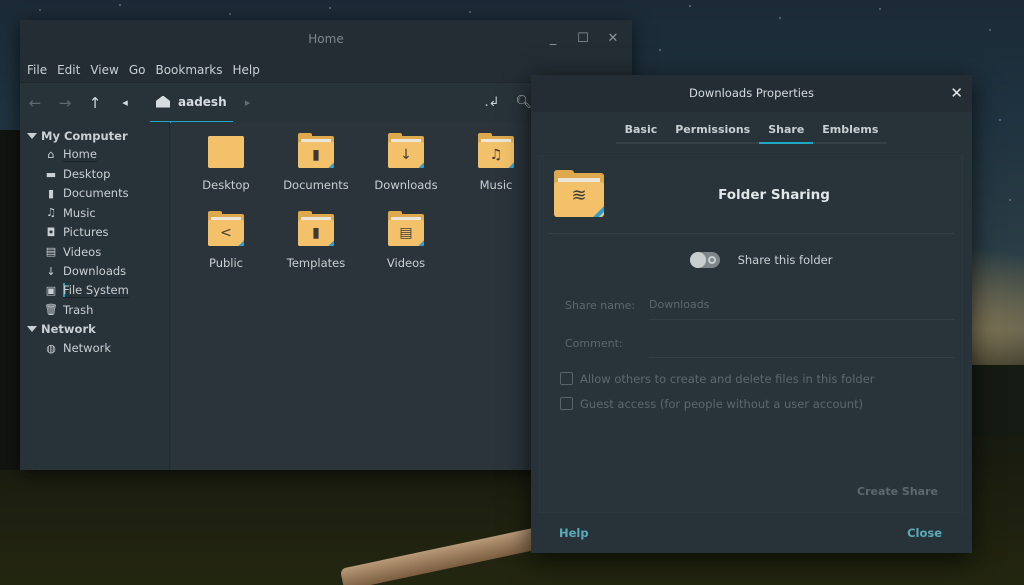 Image resolution: width=1024 pixels, height=585 pixels. I want to click on wallpaper-trees-left, so click(11, 300).